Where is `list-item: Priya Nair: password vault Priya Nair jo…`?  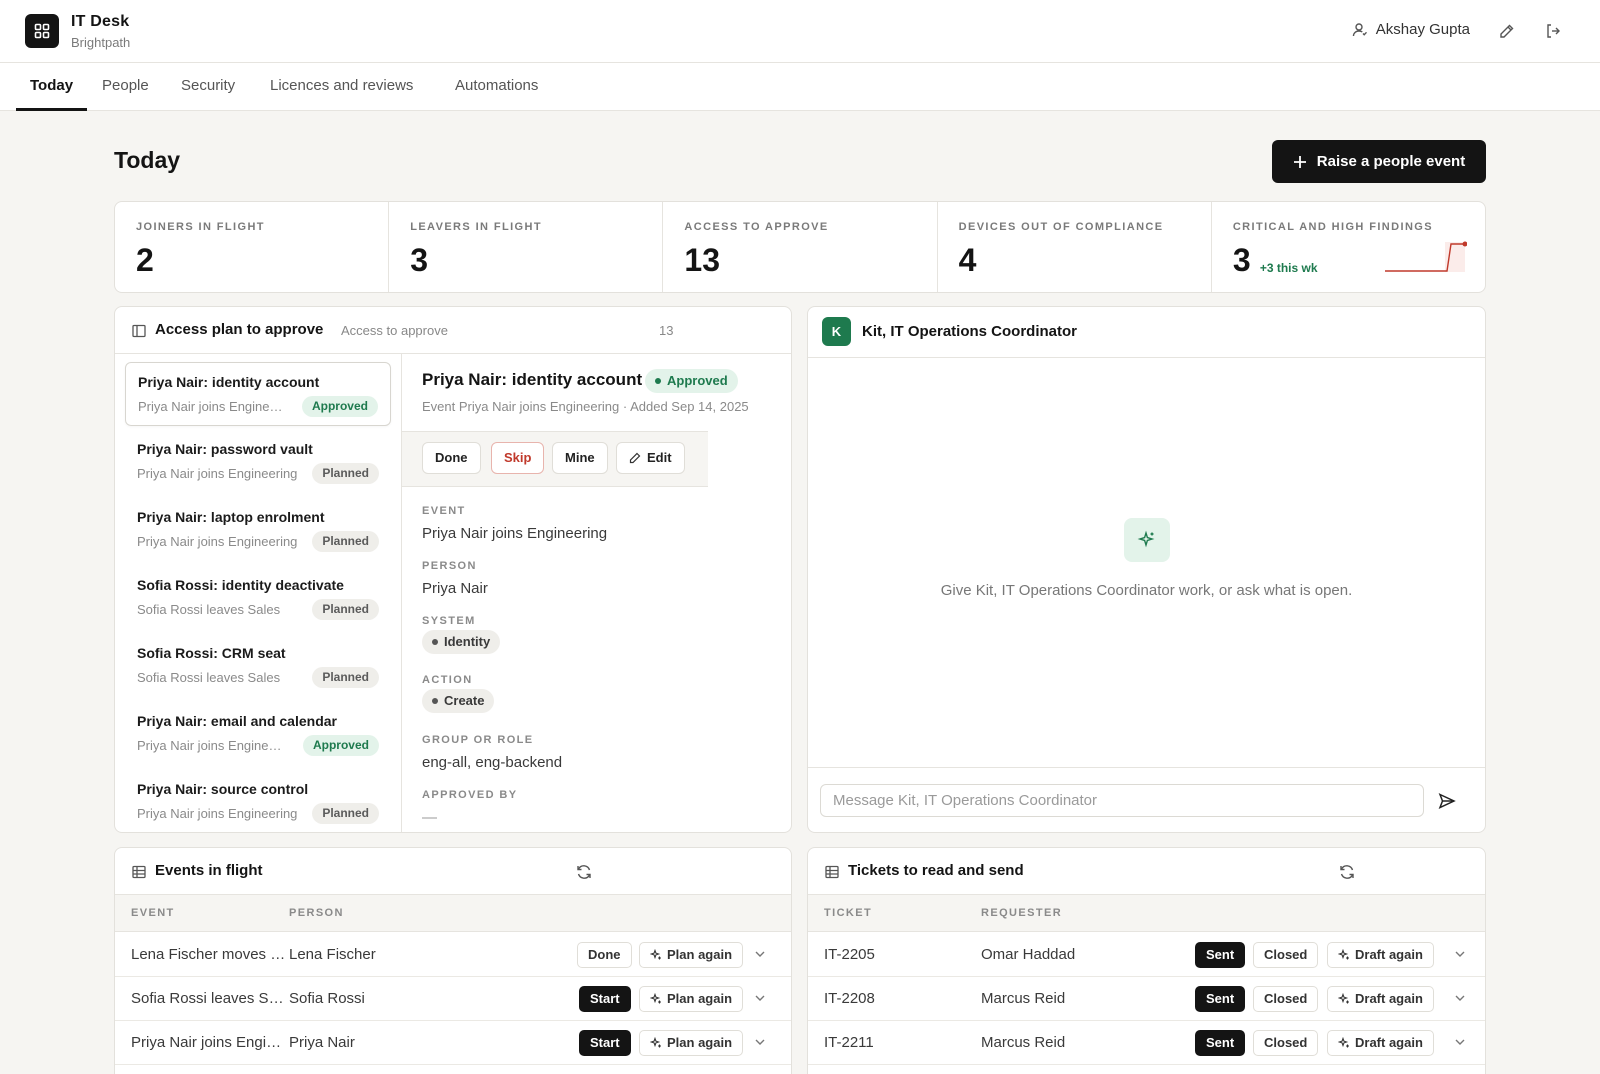
list-item: Priya Nair: password vault Priya Nair jo… is located at coordinates (258, 462).